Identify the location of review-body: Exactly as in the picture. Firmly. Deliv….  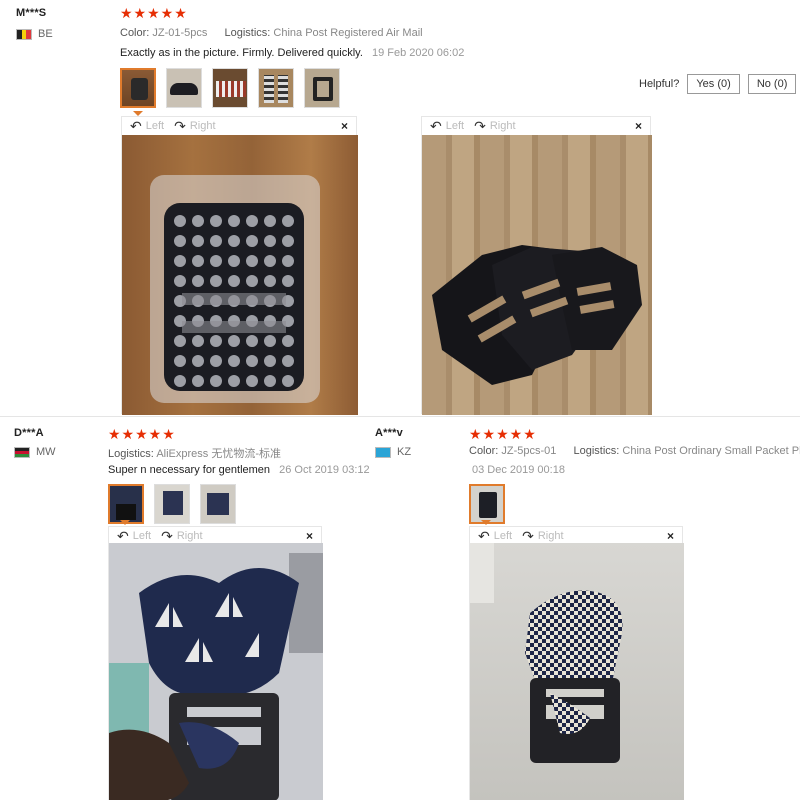
(241, 53).